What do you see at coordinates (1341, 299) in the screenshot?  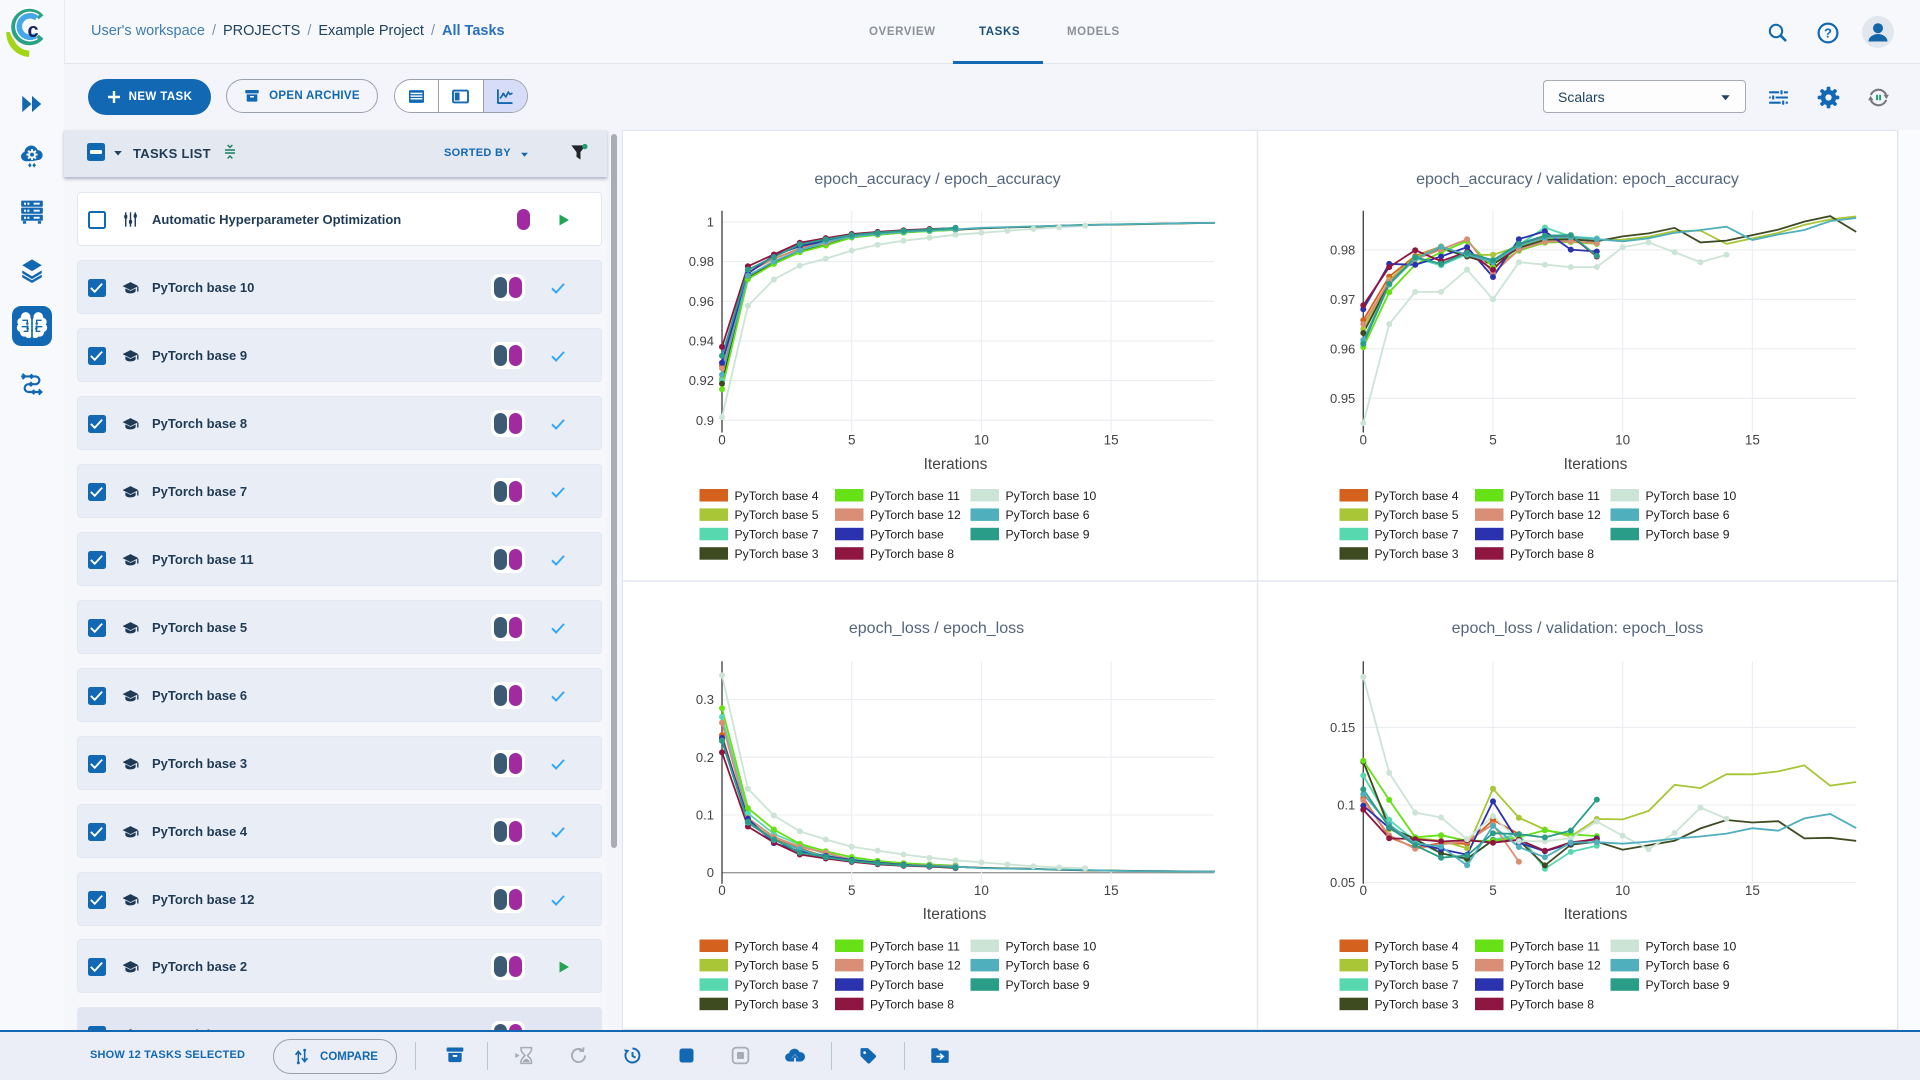 I see `svg-text: 0.97` at bounding box center [1341, 299].